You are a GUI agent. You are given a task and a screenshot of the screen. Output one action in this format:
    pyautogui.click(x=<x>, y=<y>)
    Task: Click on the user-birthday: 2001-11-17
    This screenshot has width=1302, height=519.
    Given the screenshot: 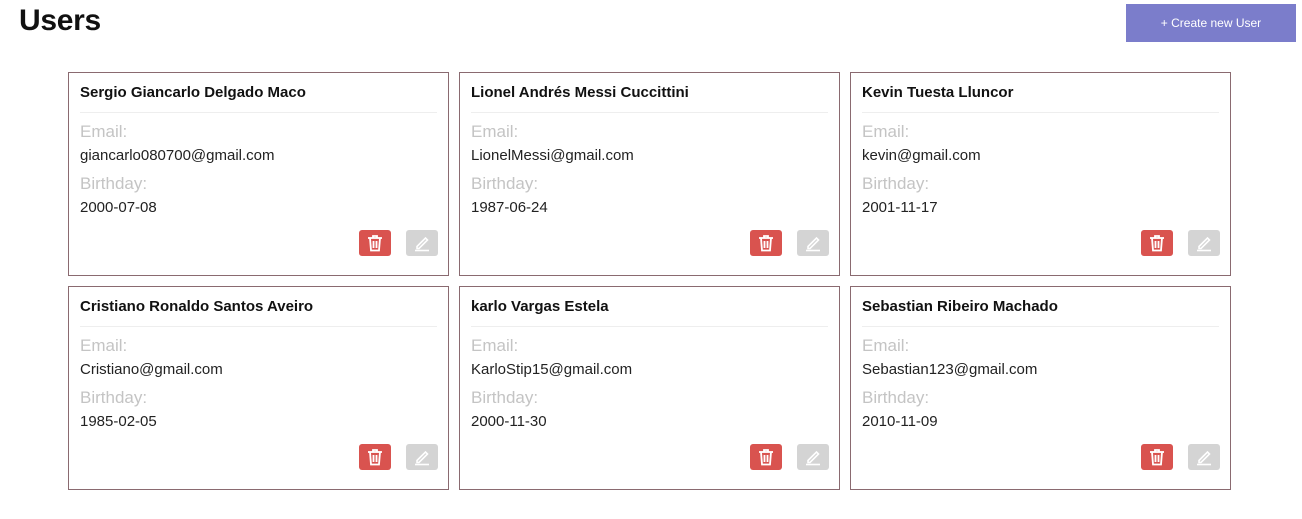 What is the action you would take?
    pyautogui.click(x=900, y=207)
    